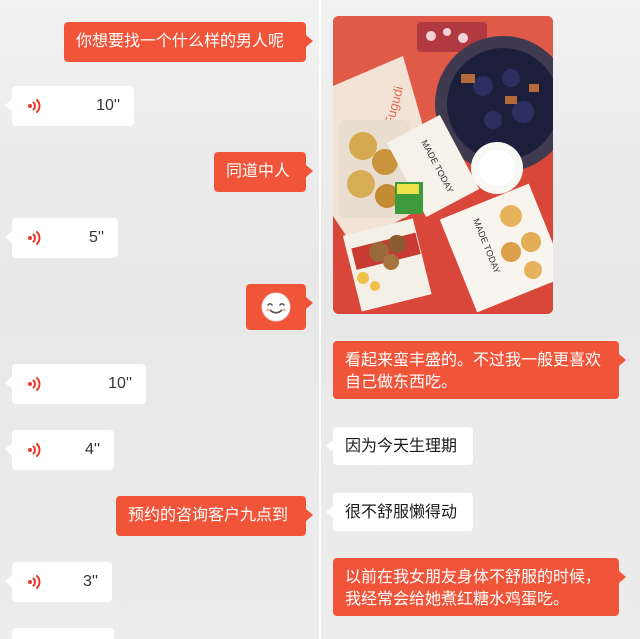 This screenshot has height=639, width=640. I want to click on message-bubble-outgoing: 你想要找一个什么样的男人呢, so click(188, 42).